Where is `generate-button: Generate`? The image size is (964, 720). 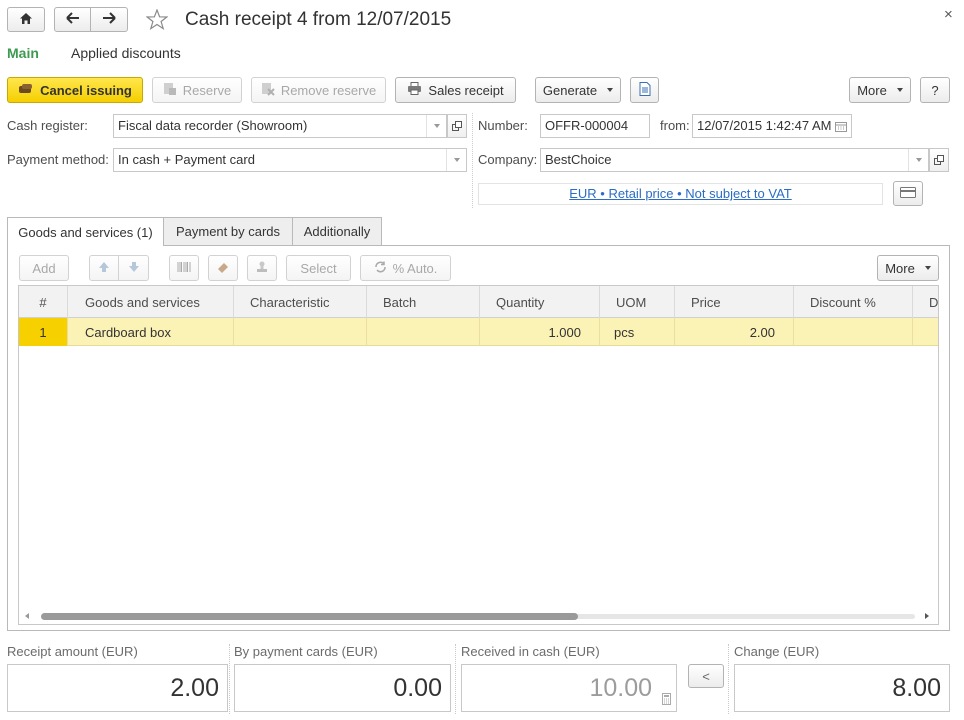
generate-button: Generate is located at coordinates (578, 90).